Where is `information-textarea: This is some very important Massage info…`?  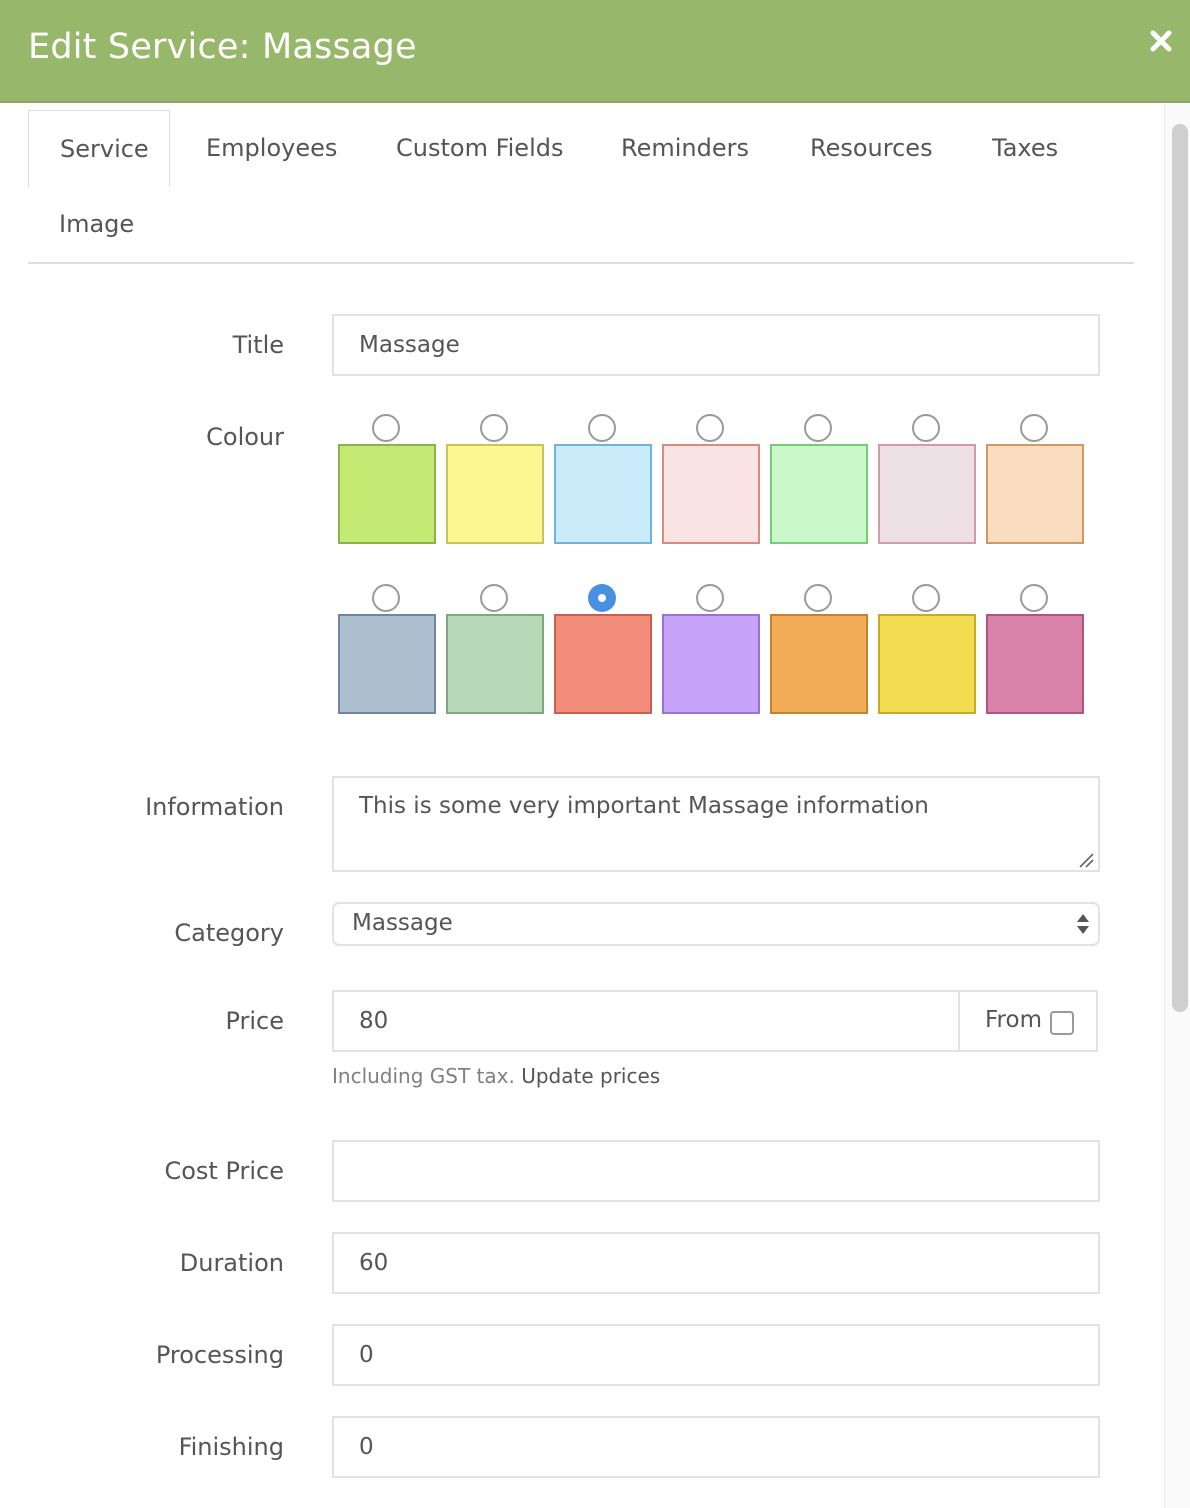
information-textarea: This is some very important Massage info… is located at coordinates (716, 824).